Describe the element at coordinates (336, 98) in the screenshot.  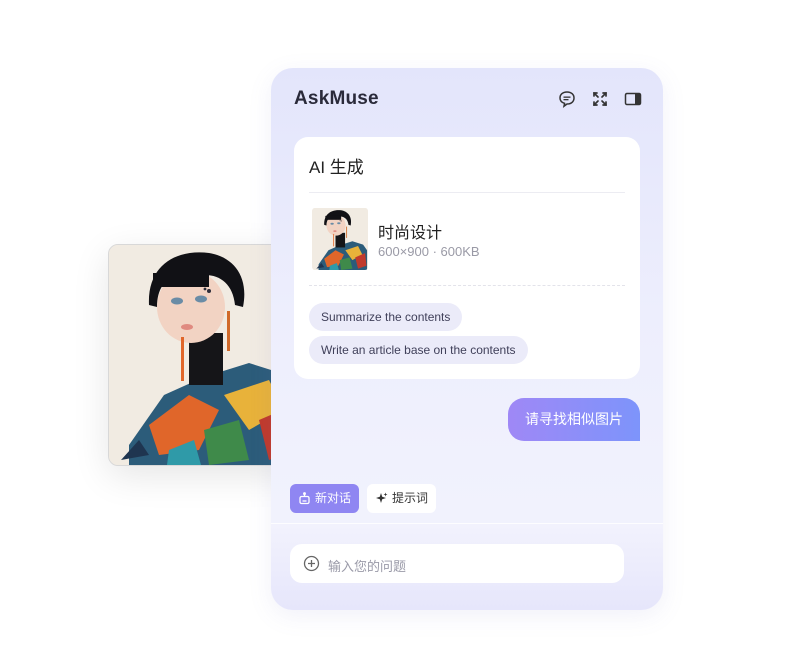
I see `app-title: AskMuse` at that location.